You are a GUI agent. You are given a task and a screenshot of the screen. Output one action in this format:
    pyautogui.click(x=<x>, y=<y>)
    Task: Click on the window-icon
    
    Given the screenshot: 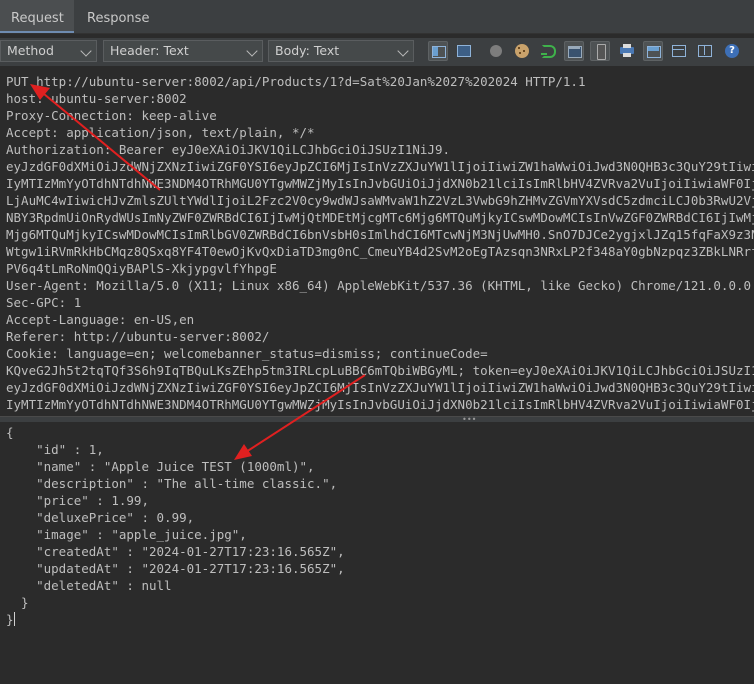 What is the action you would take?
    pyautogui.click(x=574, y=51)
    